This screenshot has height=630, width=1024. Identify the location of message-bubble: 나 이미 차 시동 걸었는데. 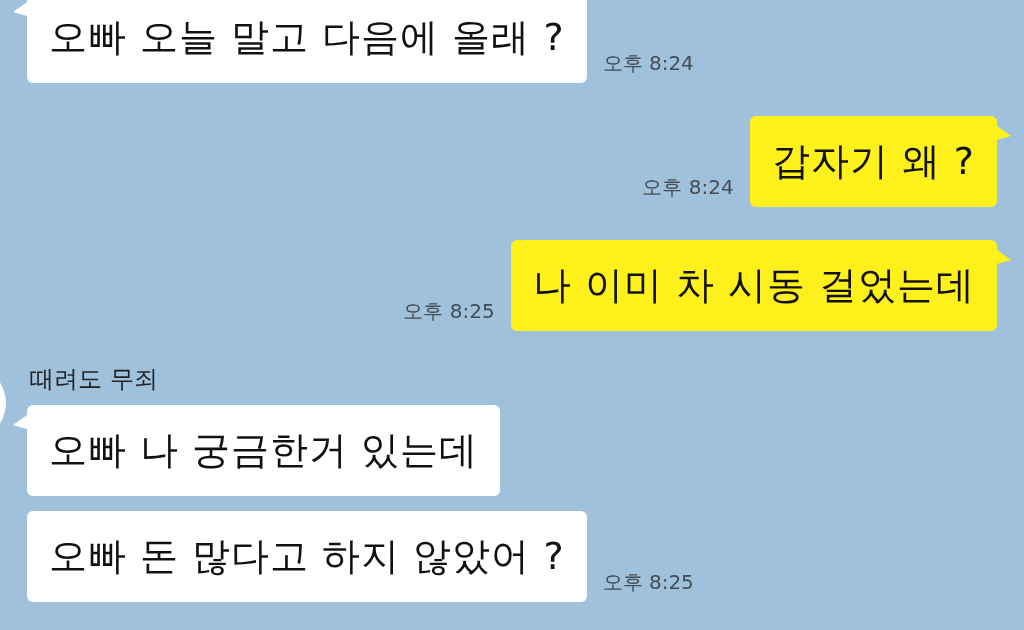
(753, 285).